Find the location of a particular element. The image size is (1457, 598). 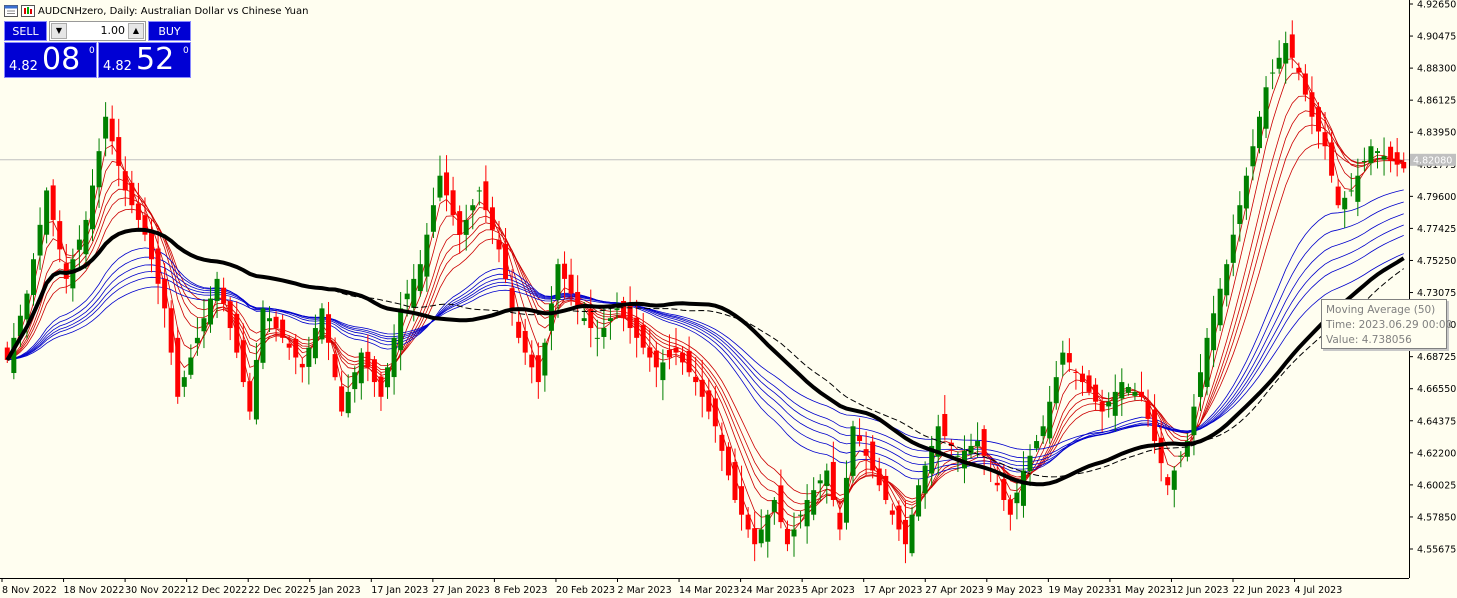

y-tick-label: 4.86125 is located at coordinates (1436, 101).